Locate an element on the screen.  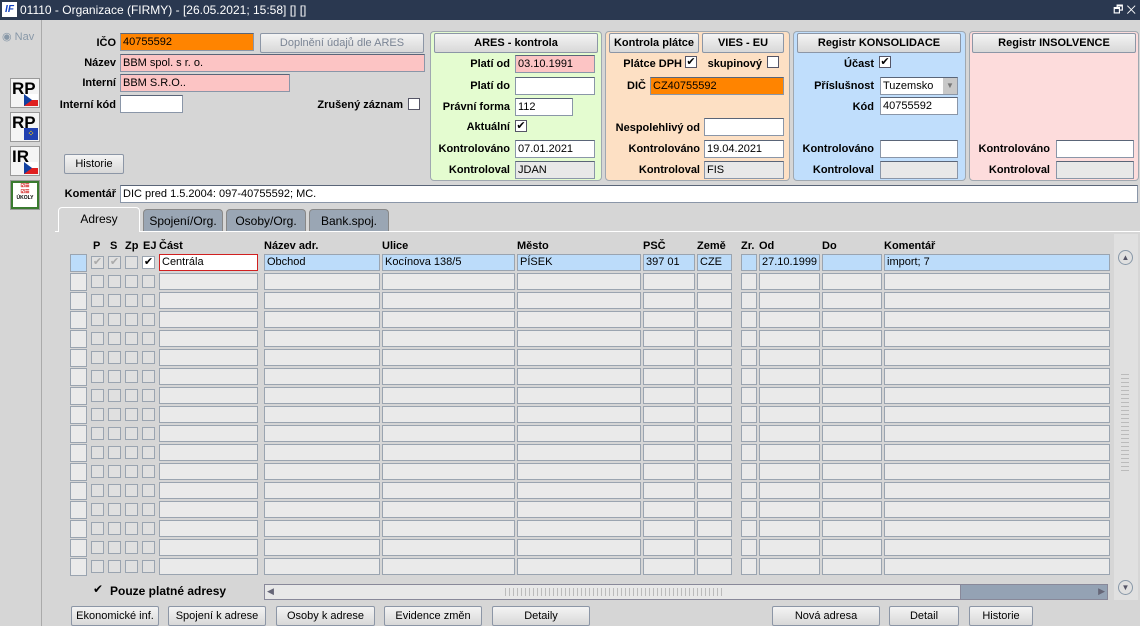
registr-konsolidace-button: Registr KONSOLIDACE is located at coordinates (879, 43).